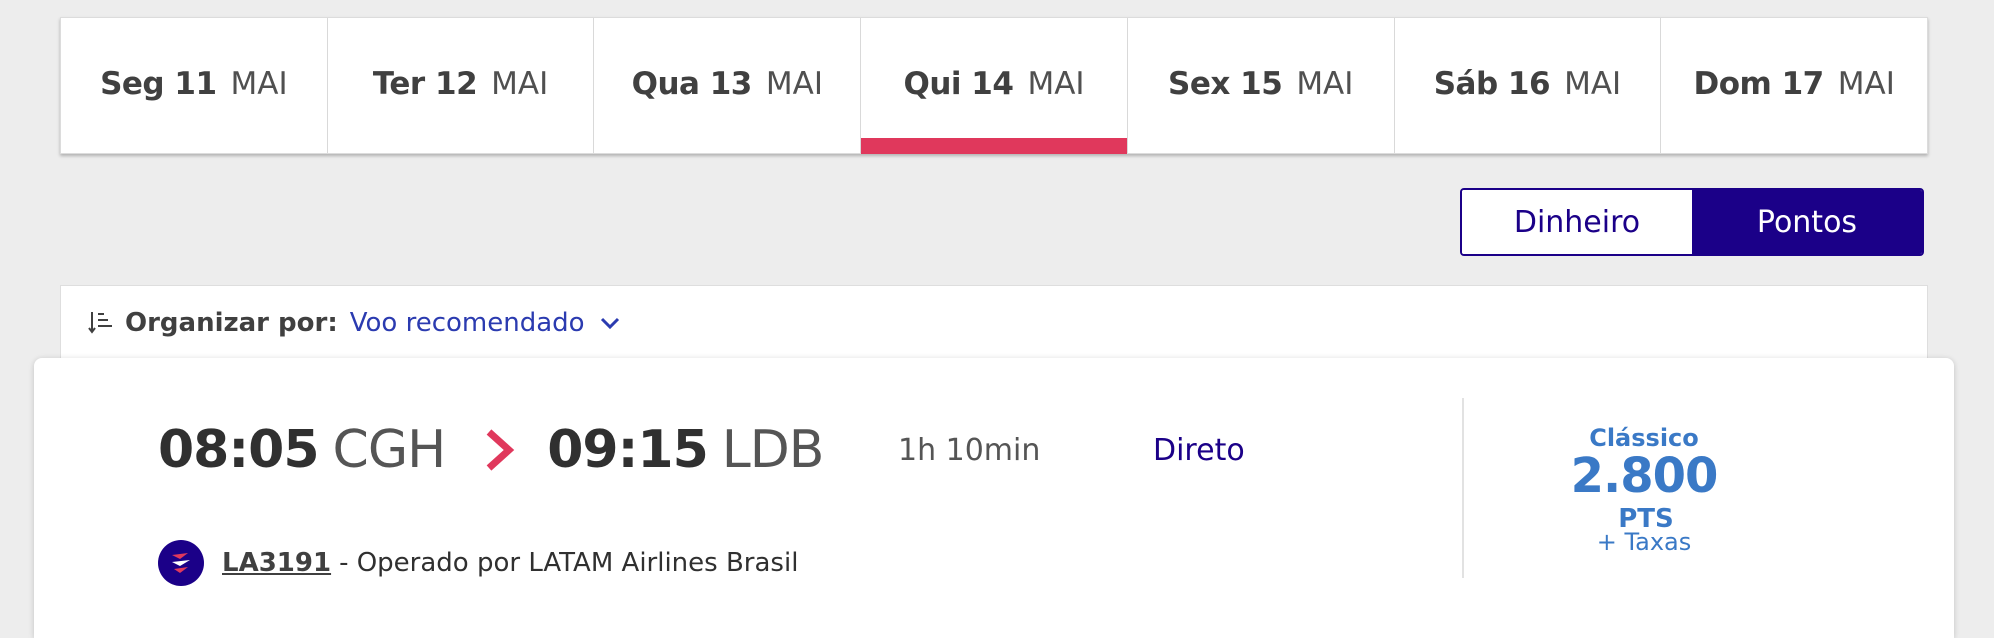 This screenshot has width=1994, height=638. What do you see at coordinates (1758, 83) in the screenshot?
I see `date-tab-day: Dom 17` at bounding box center [1758, 83].